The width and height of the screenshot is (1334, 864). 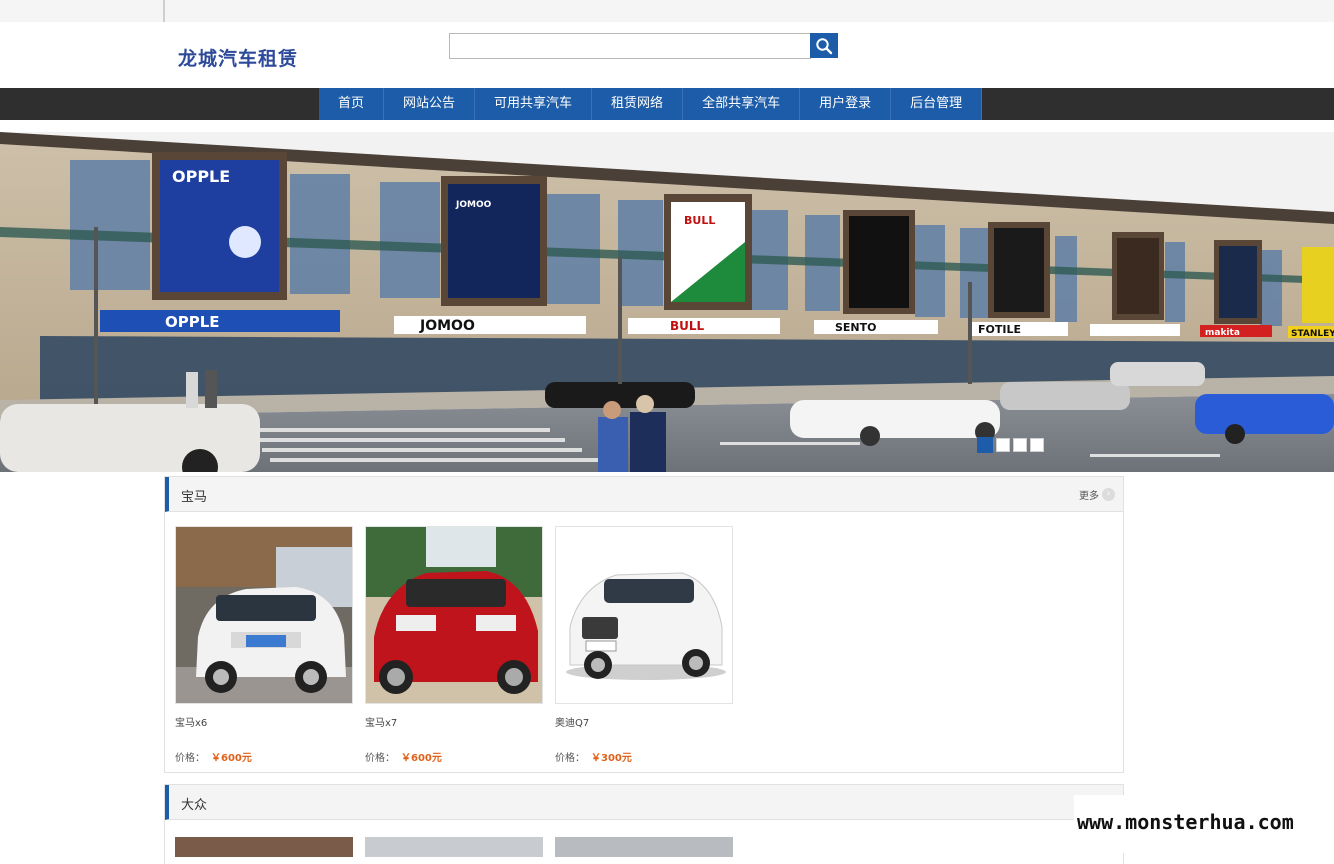 I want to click on search-input, so click(x=630, y=46).